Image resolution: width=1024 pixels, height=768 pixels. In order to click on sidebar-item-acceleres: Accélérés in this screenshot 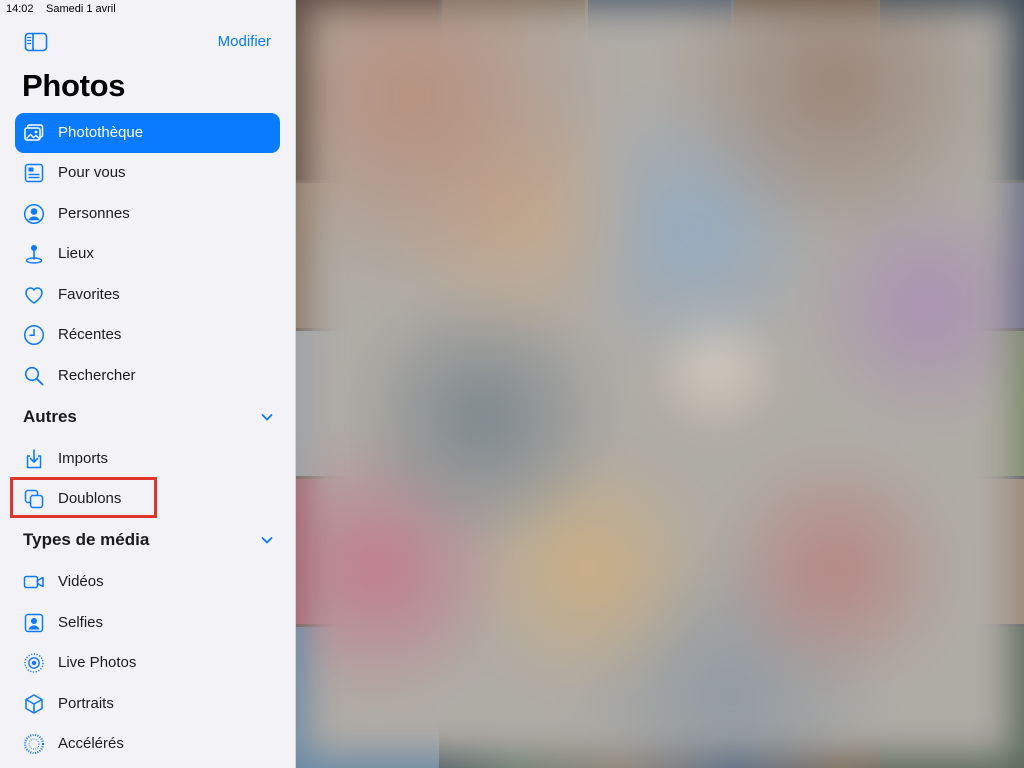, I will do `click(147, 744)`.